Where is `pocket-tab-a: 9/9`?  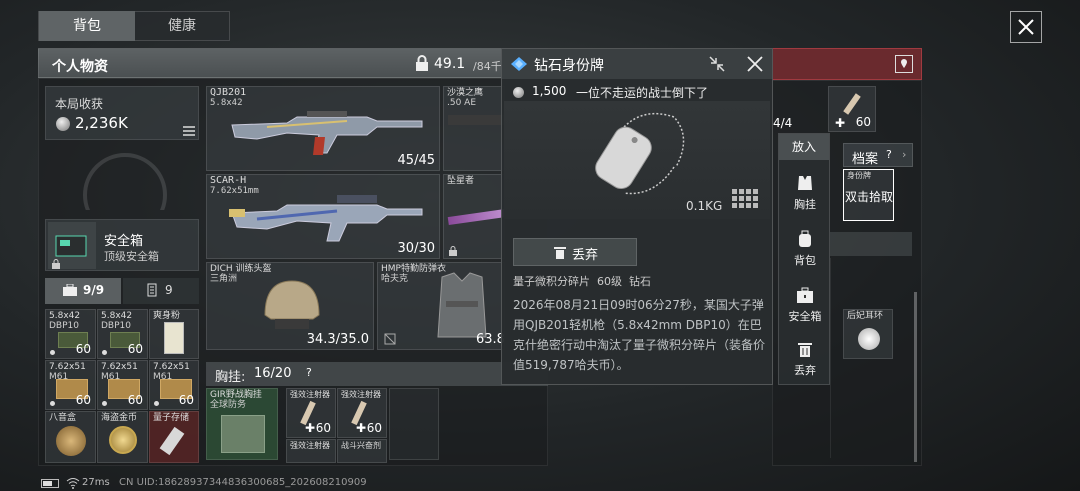 pocket-tab-a: 9/9 is located at coordinates (83, 291).